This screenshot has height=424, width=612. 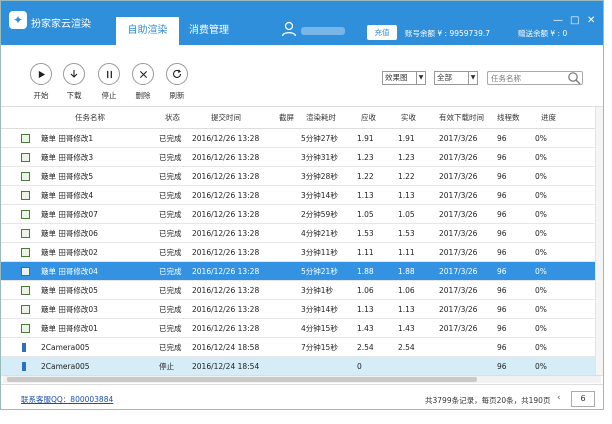 I want to click on task-name-cell: 2Camera005, so click(x=65, y=347).